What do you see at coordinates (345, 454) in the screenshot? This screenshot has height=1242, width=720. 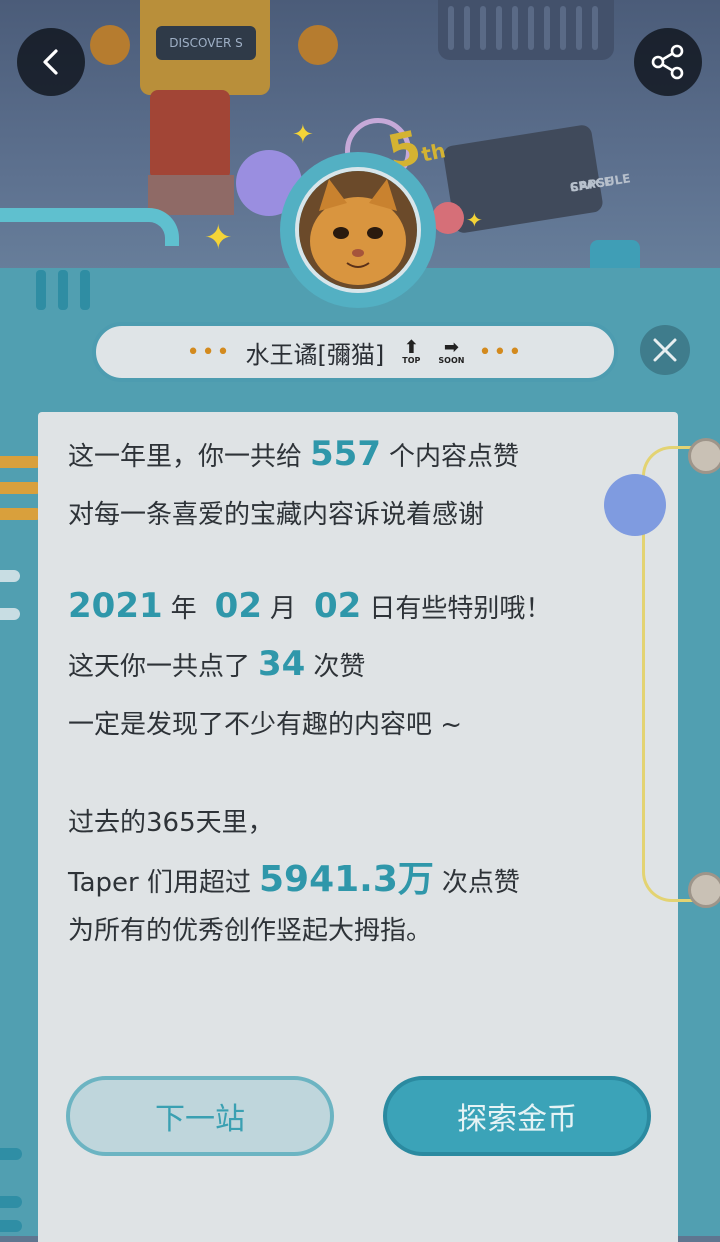 I see `likes-count: 557` at bounding box center [345, 454].